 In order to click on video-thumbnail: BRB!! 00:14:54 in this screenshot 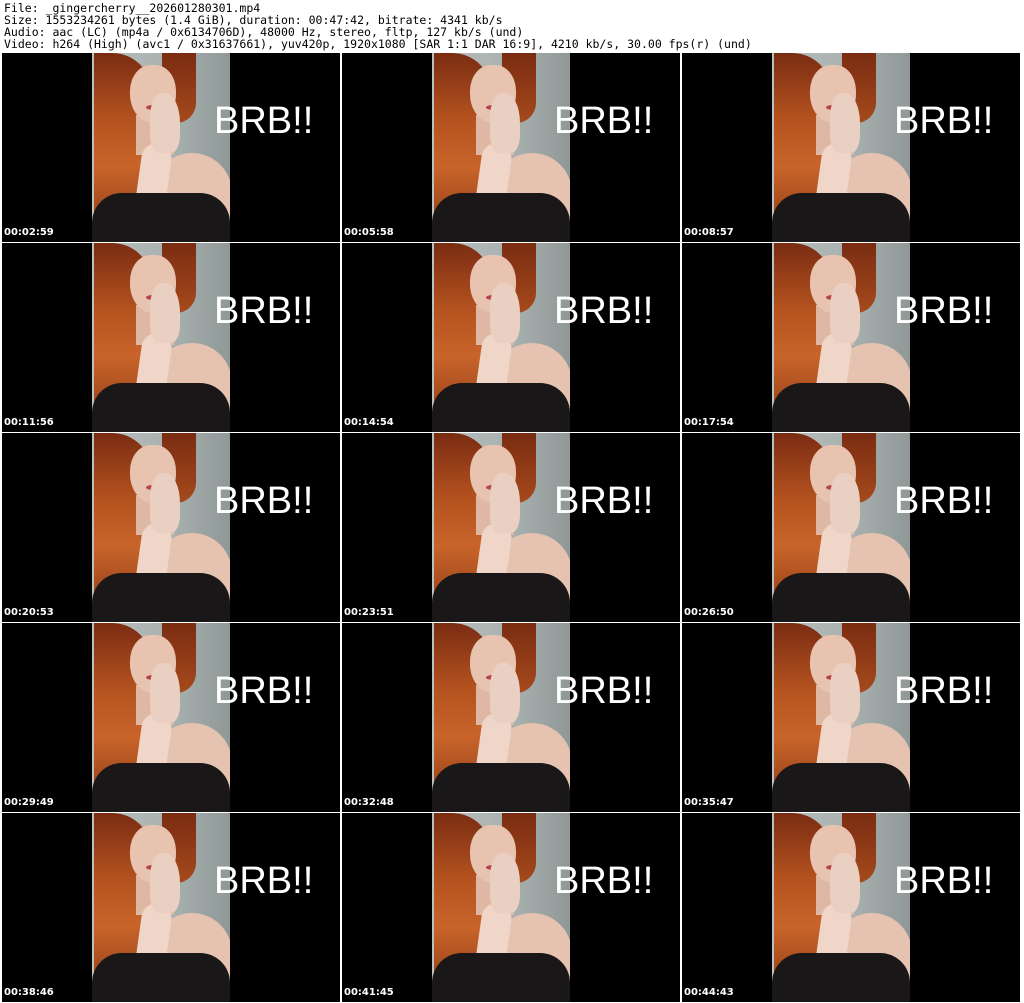, I will do `click(511, 337)`.